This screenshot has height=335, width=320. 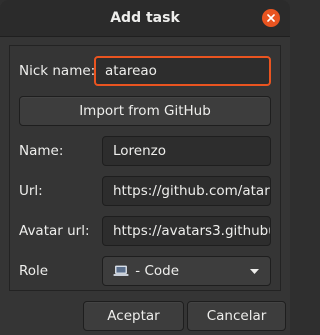 I want to click on cancel-button: Cancelar, so click(x=236, y=316).